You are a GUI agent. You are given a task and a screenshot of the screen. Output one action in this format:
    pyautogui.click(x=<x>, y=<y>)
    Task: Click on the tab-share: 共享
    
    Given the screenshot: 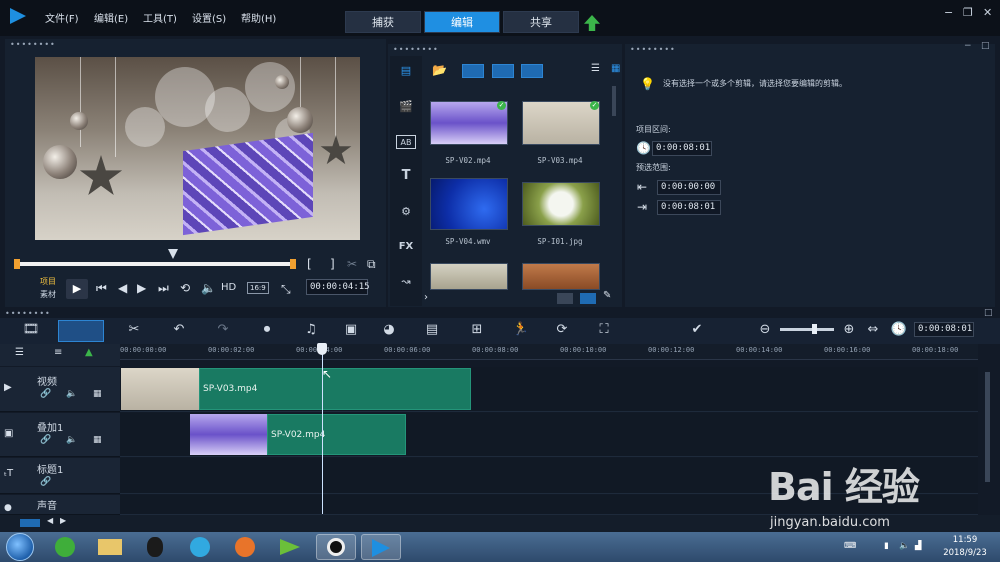 What is the action you would take?
    pyautogui.click(x=541, y=22)
    